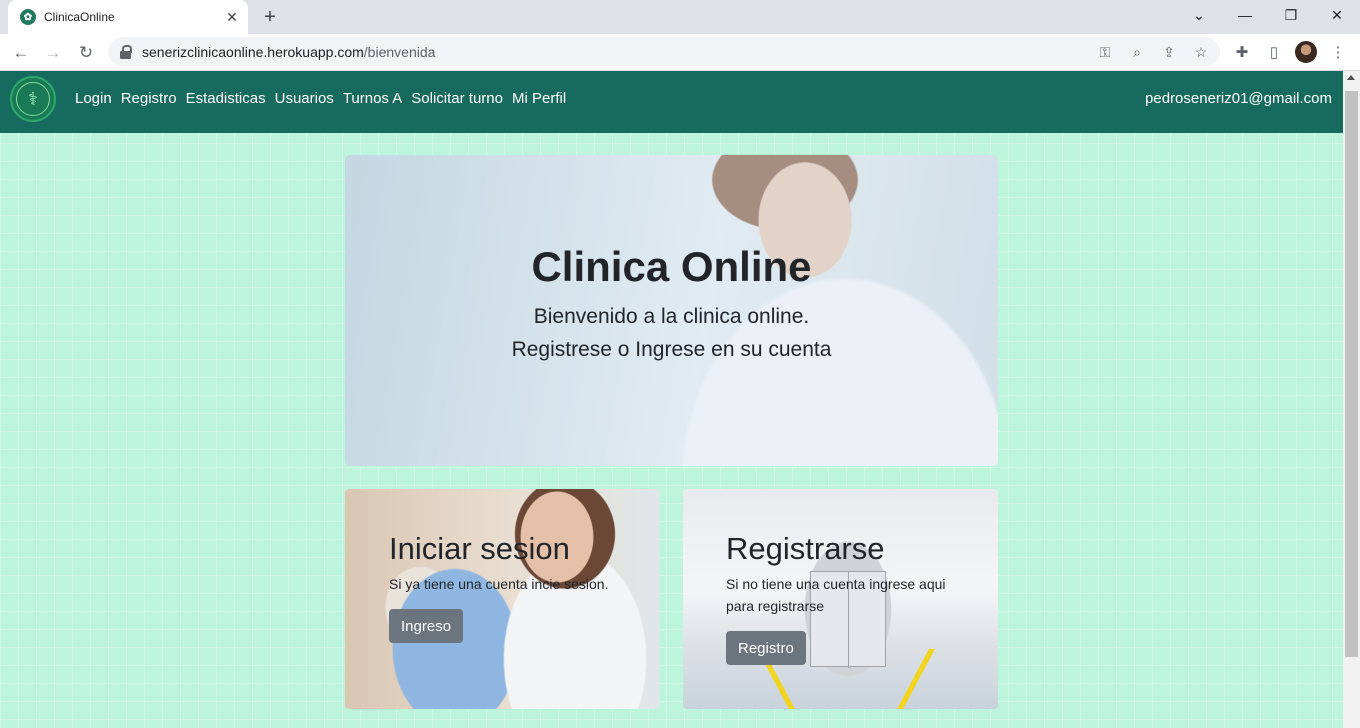 The image size is (1360, 728). What do you see at coordinates (226, 98) in the screenshot?
I see `nav-link-estadisticas: Estadisticas` at bounding box center [226, 98].